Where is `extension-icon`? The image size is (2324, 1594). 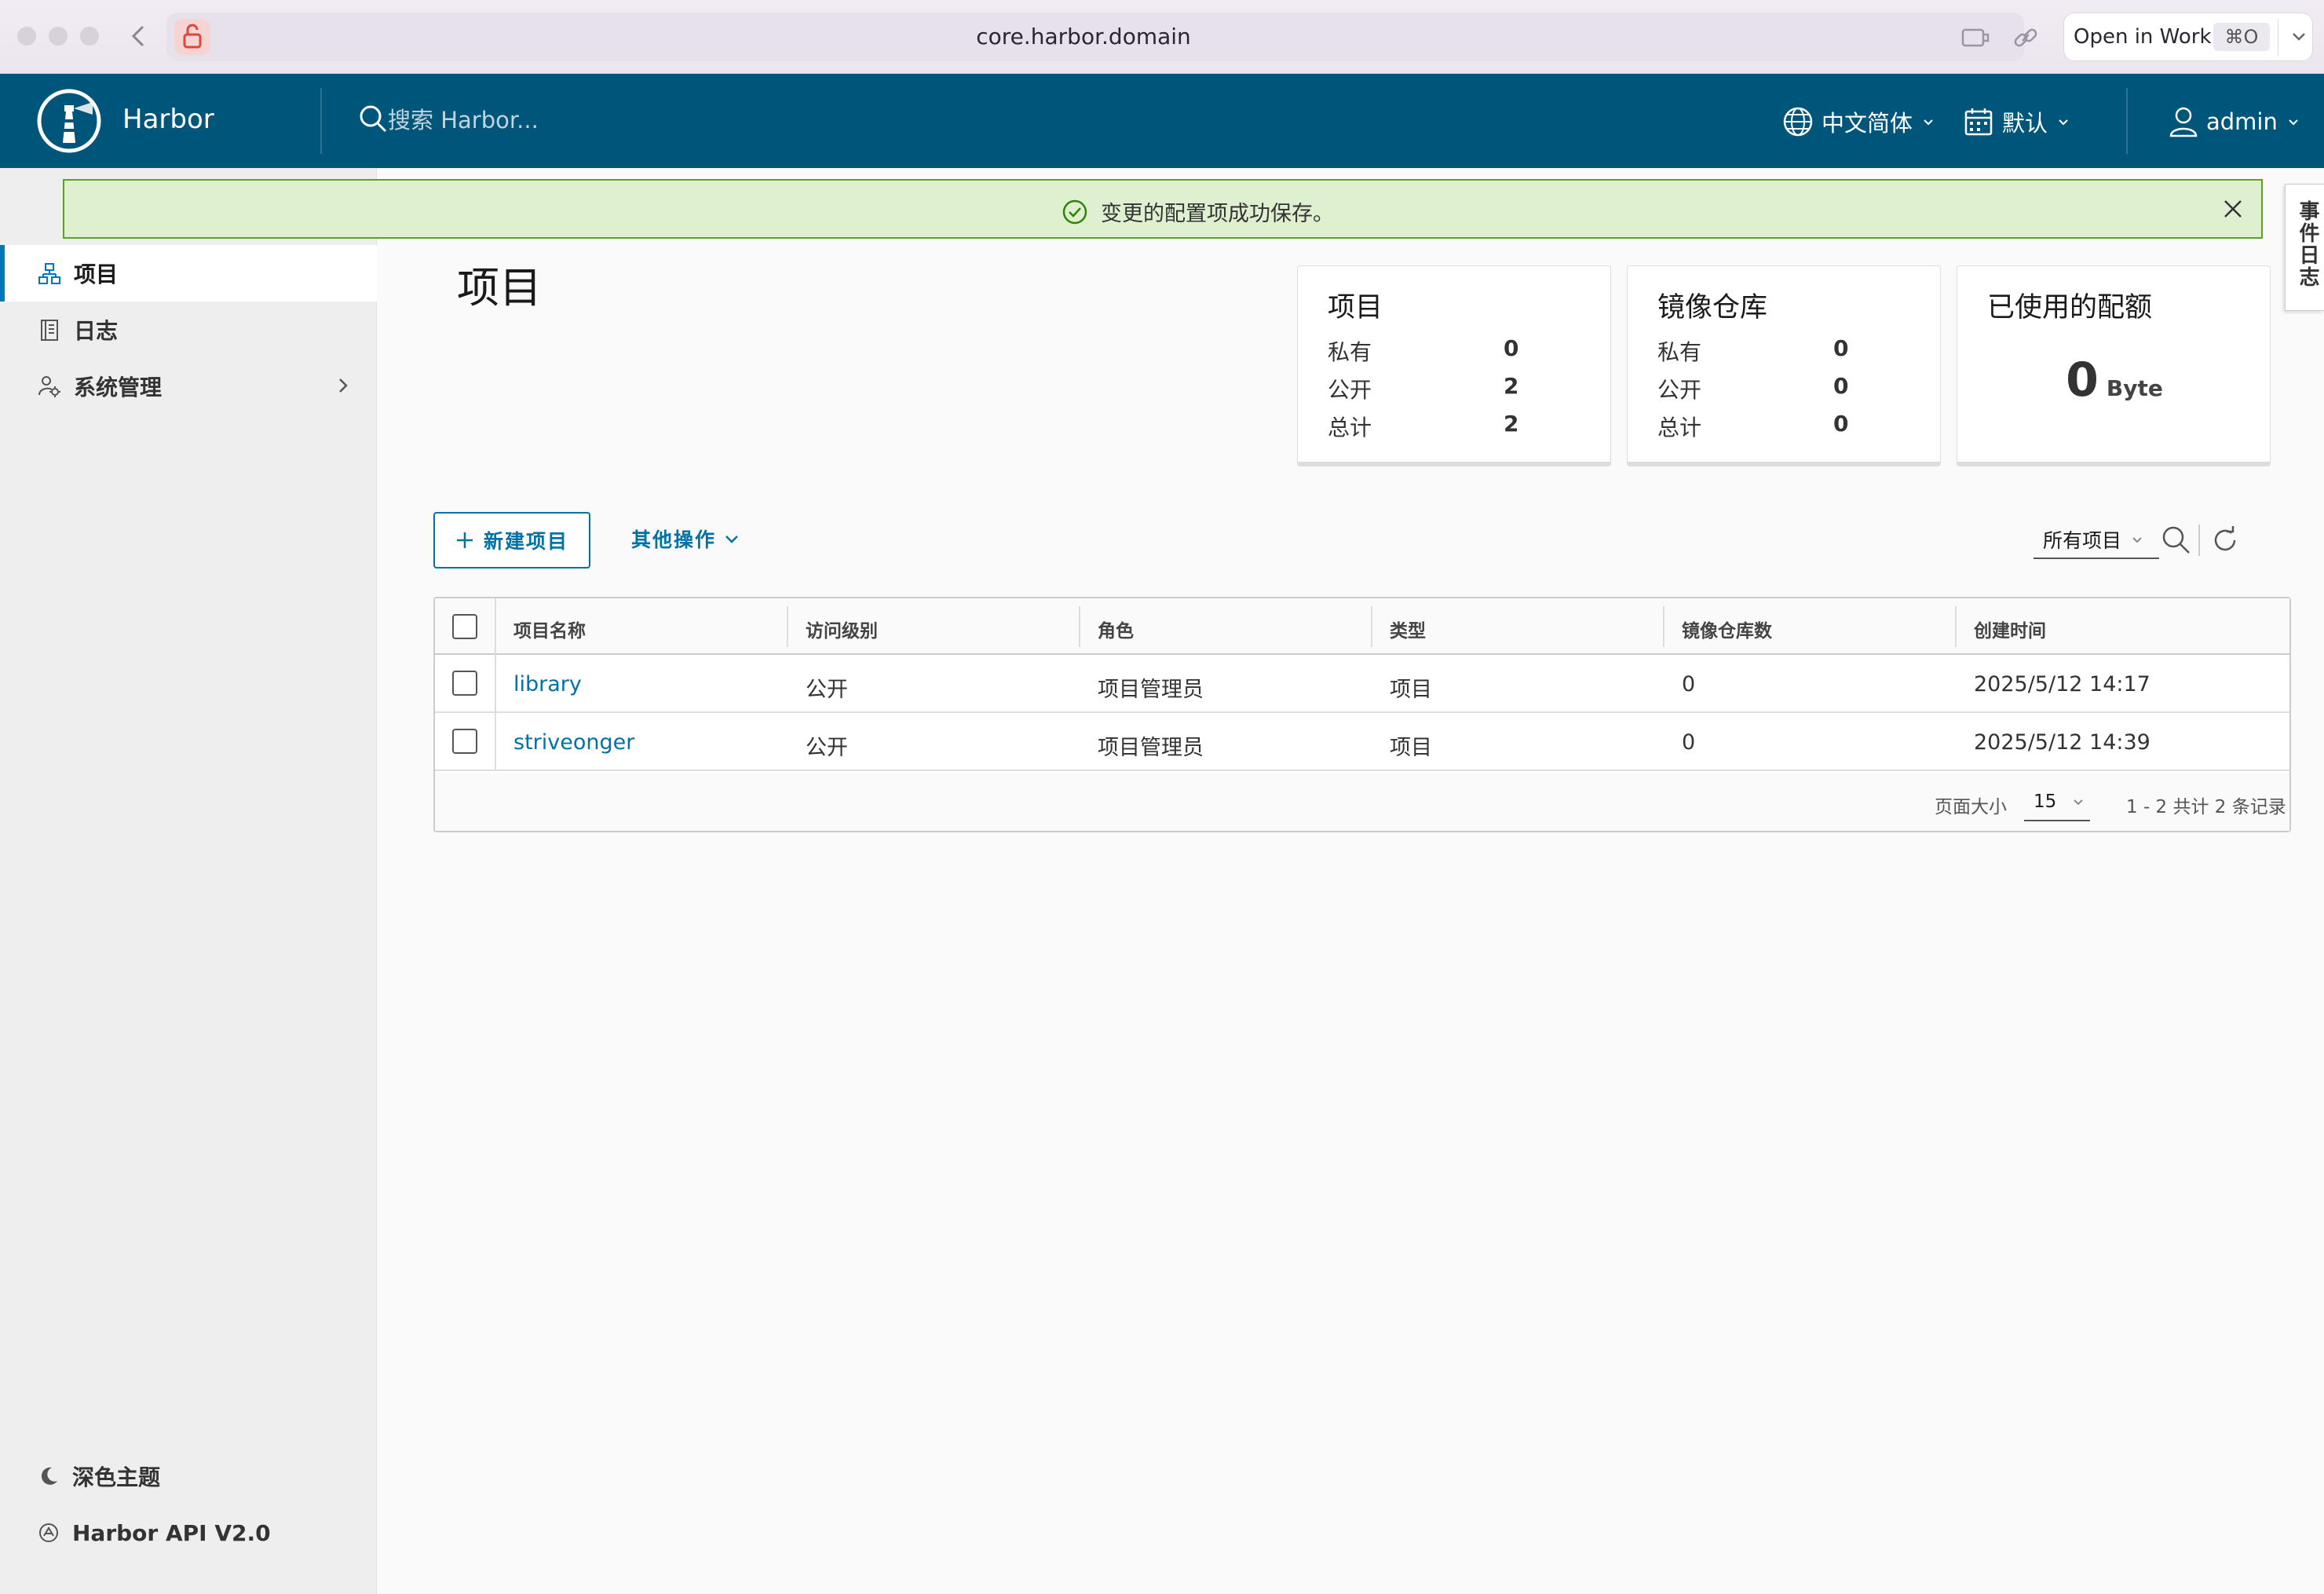 extension-icon is located at coordinates (1975, 37).